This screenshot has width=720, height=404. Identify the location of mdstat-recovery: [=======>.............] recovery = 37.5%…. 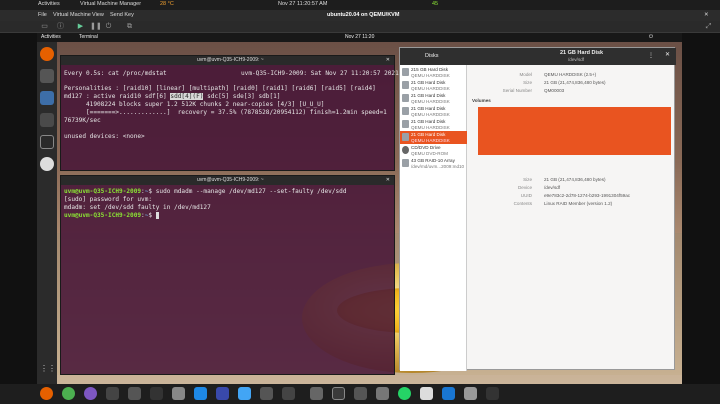
(225, 112).